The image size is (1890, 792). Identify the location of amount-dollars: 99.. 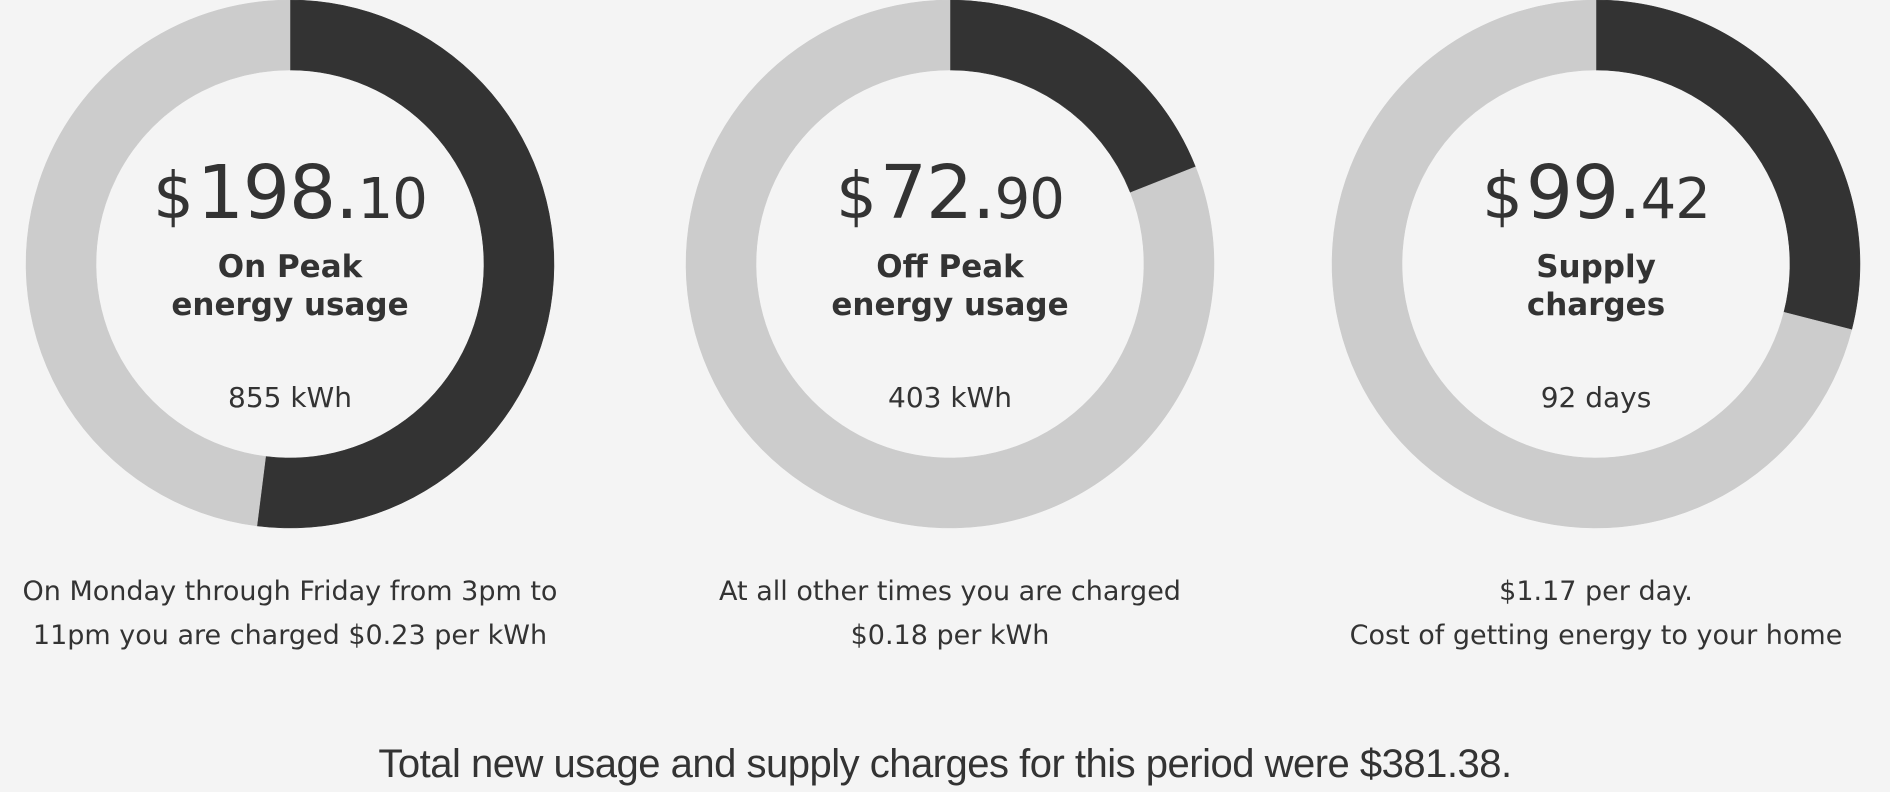
(1583, 193).